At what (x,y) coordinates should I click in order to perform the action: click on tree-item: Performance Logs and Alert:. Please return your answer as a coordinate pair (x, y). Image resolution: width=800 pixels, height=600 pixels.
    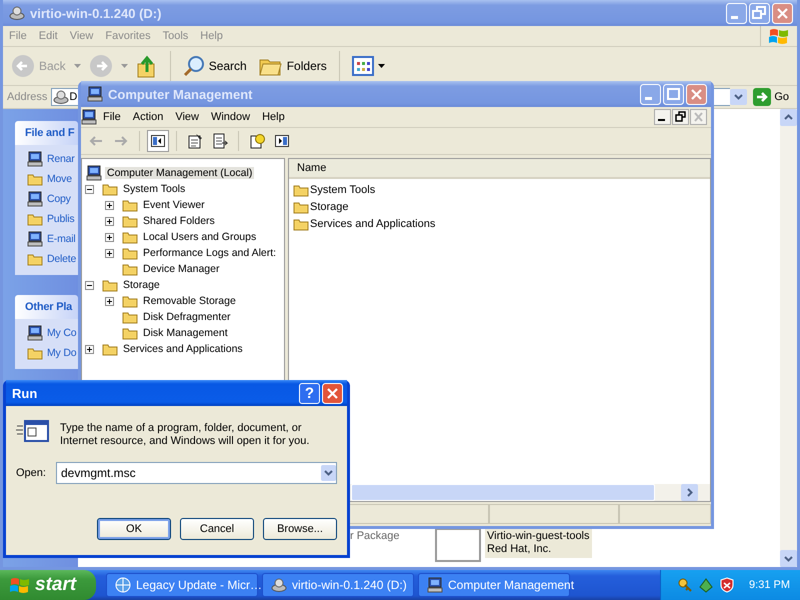
    Looking at the image, I should click on (209, 253).